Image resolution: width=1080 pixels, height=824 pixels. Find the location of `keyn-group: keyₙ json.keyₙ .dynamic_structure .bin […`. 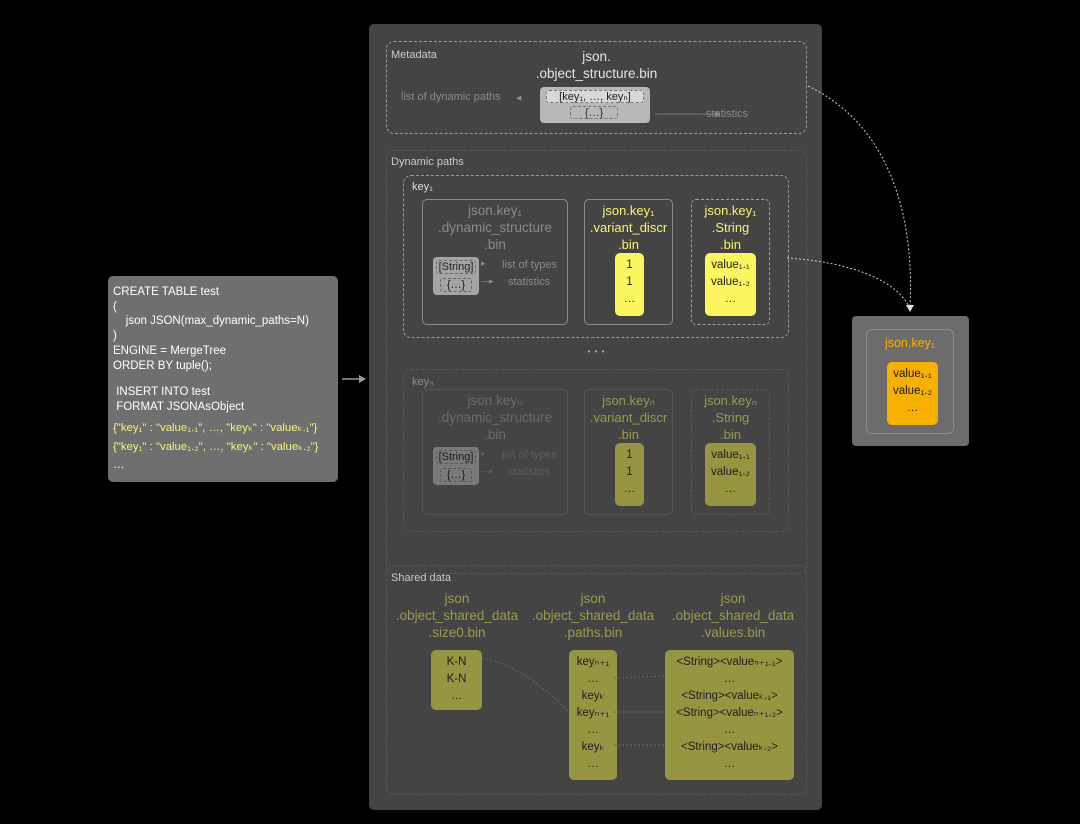

keyn-group: keyₙ json.keyₙ .dynamic_structure .bin [… is located at coordinates (596, 450).